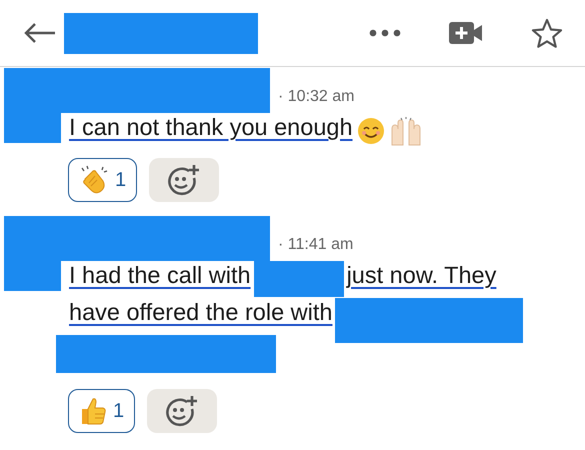 This screenshot has width=585, height=450. What do you see at coordinates (200, 312) in the screenshot?
I see `message-text: have offered the role with` at bounding box center [200, 312].